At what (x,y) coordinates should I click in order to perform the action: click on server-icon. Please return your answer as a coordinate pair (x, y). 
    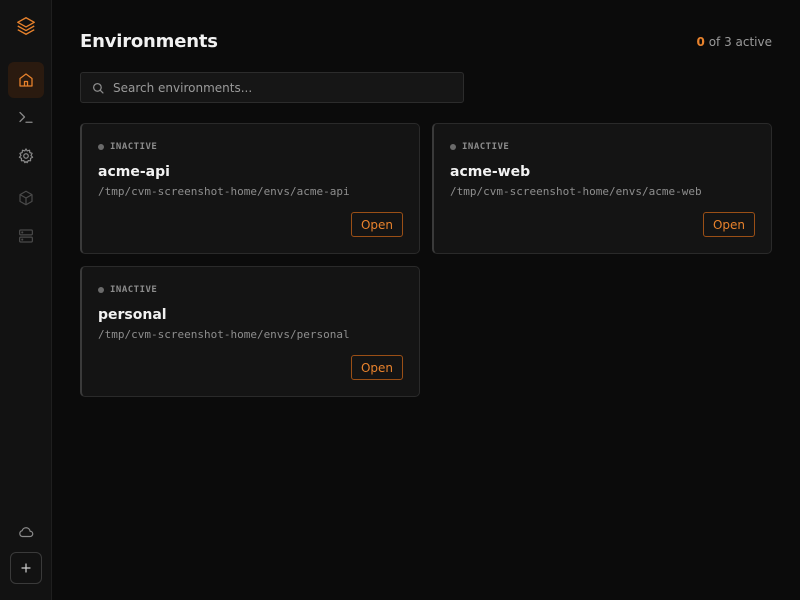
    Looking at the image, I should click on (26, 236).